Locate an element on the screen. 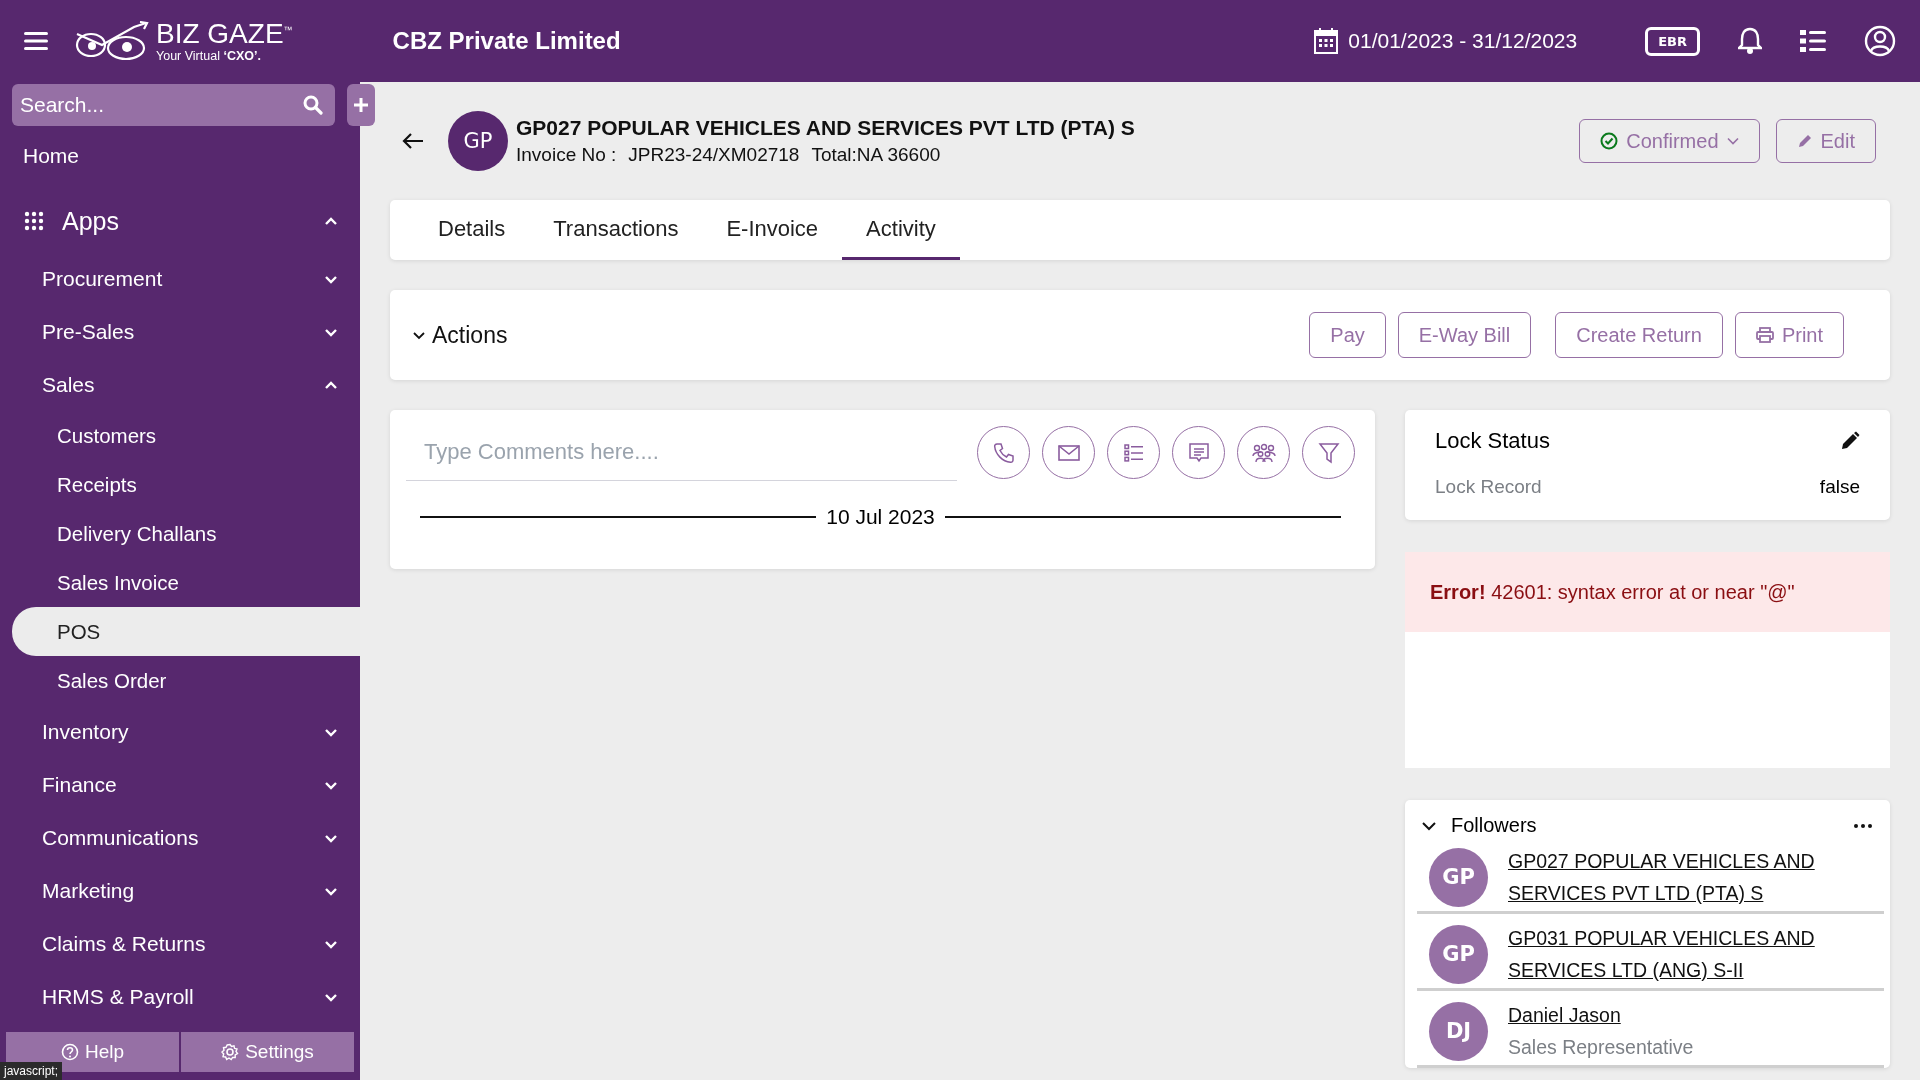 This screenshot has width=1920, height=1080. plus-icon is located at coordinates (361, 105).